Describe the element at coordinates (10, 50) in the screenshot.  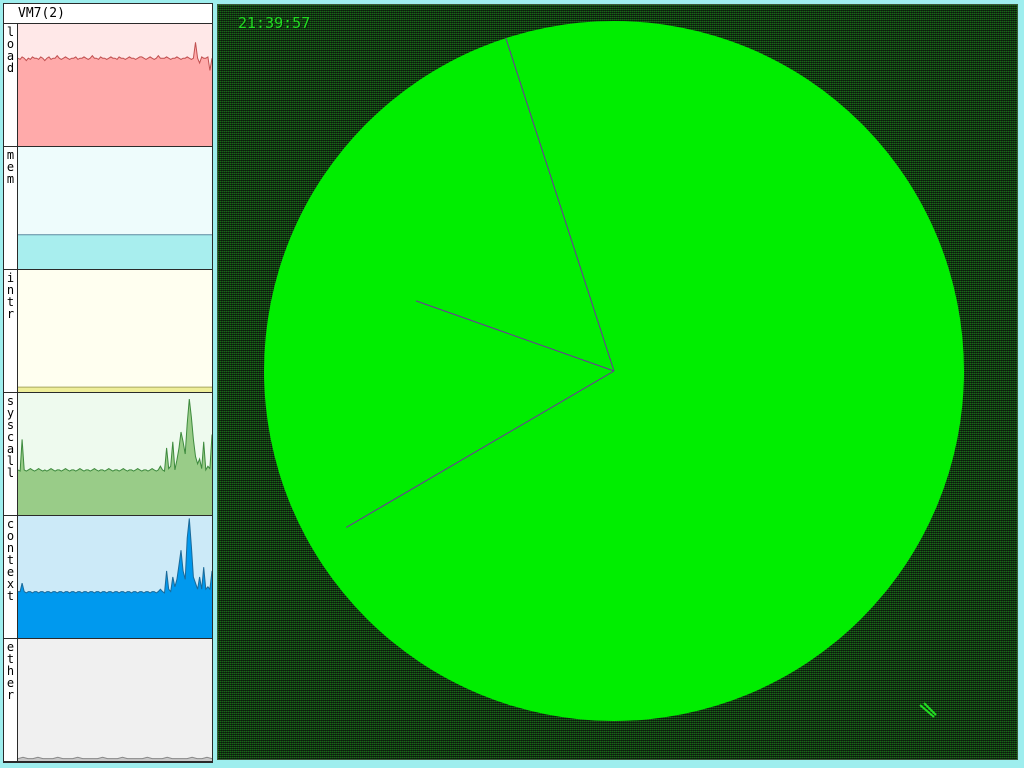
I see `panel-label-load: load` at that location.